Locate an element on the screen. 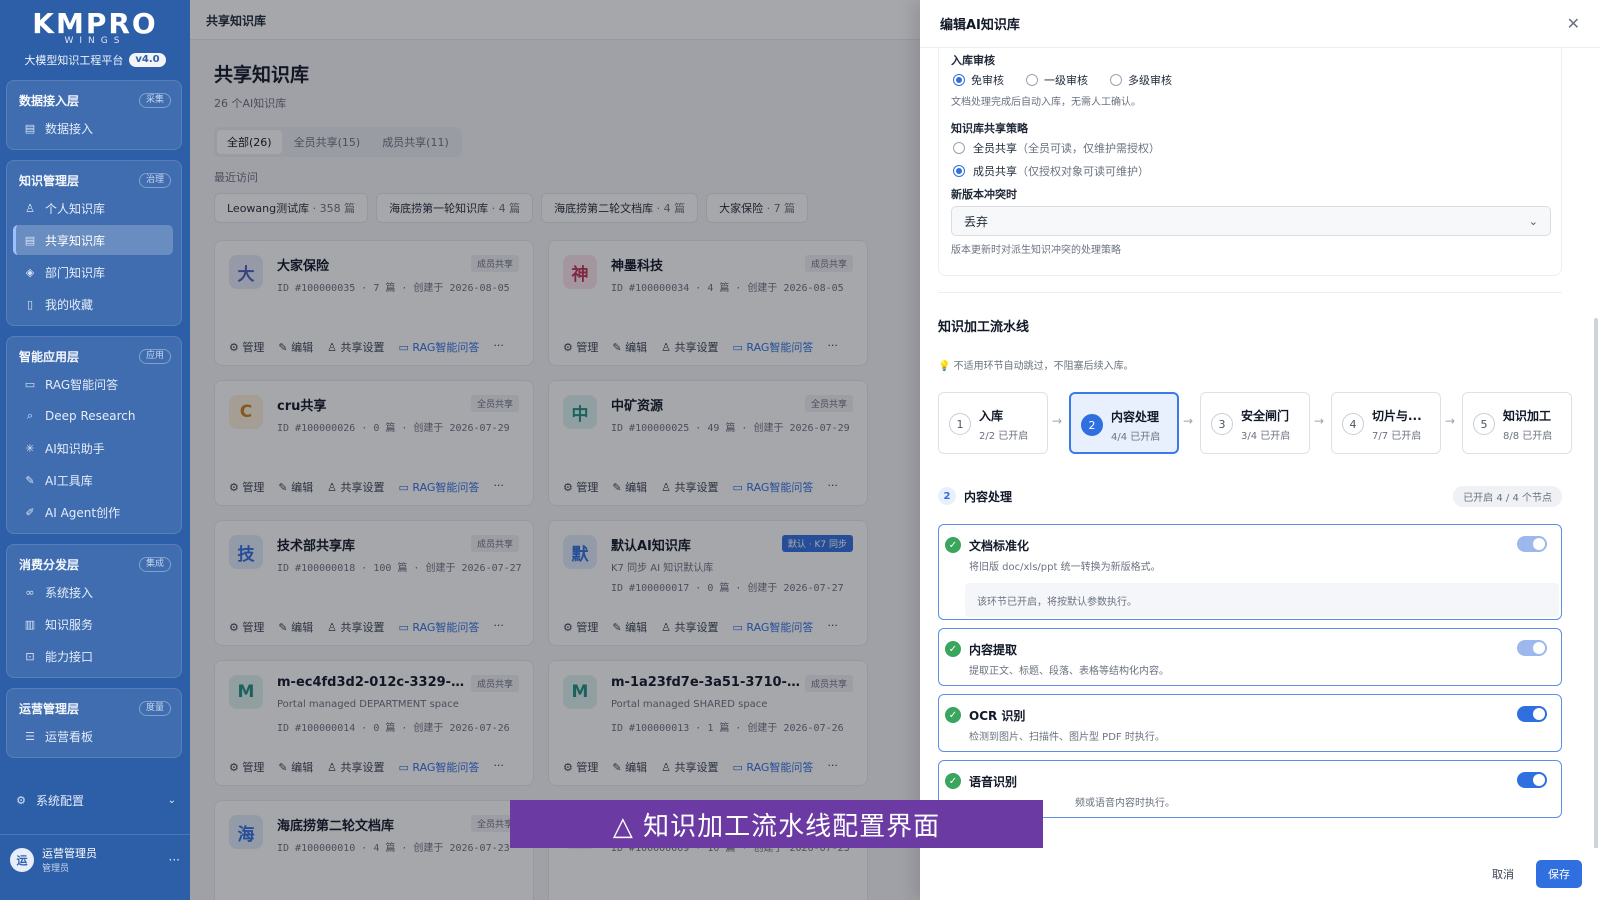  sidebar-item-deep-research: ⌕ Deep Research is located at coordinates (93, 416).